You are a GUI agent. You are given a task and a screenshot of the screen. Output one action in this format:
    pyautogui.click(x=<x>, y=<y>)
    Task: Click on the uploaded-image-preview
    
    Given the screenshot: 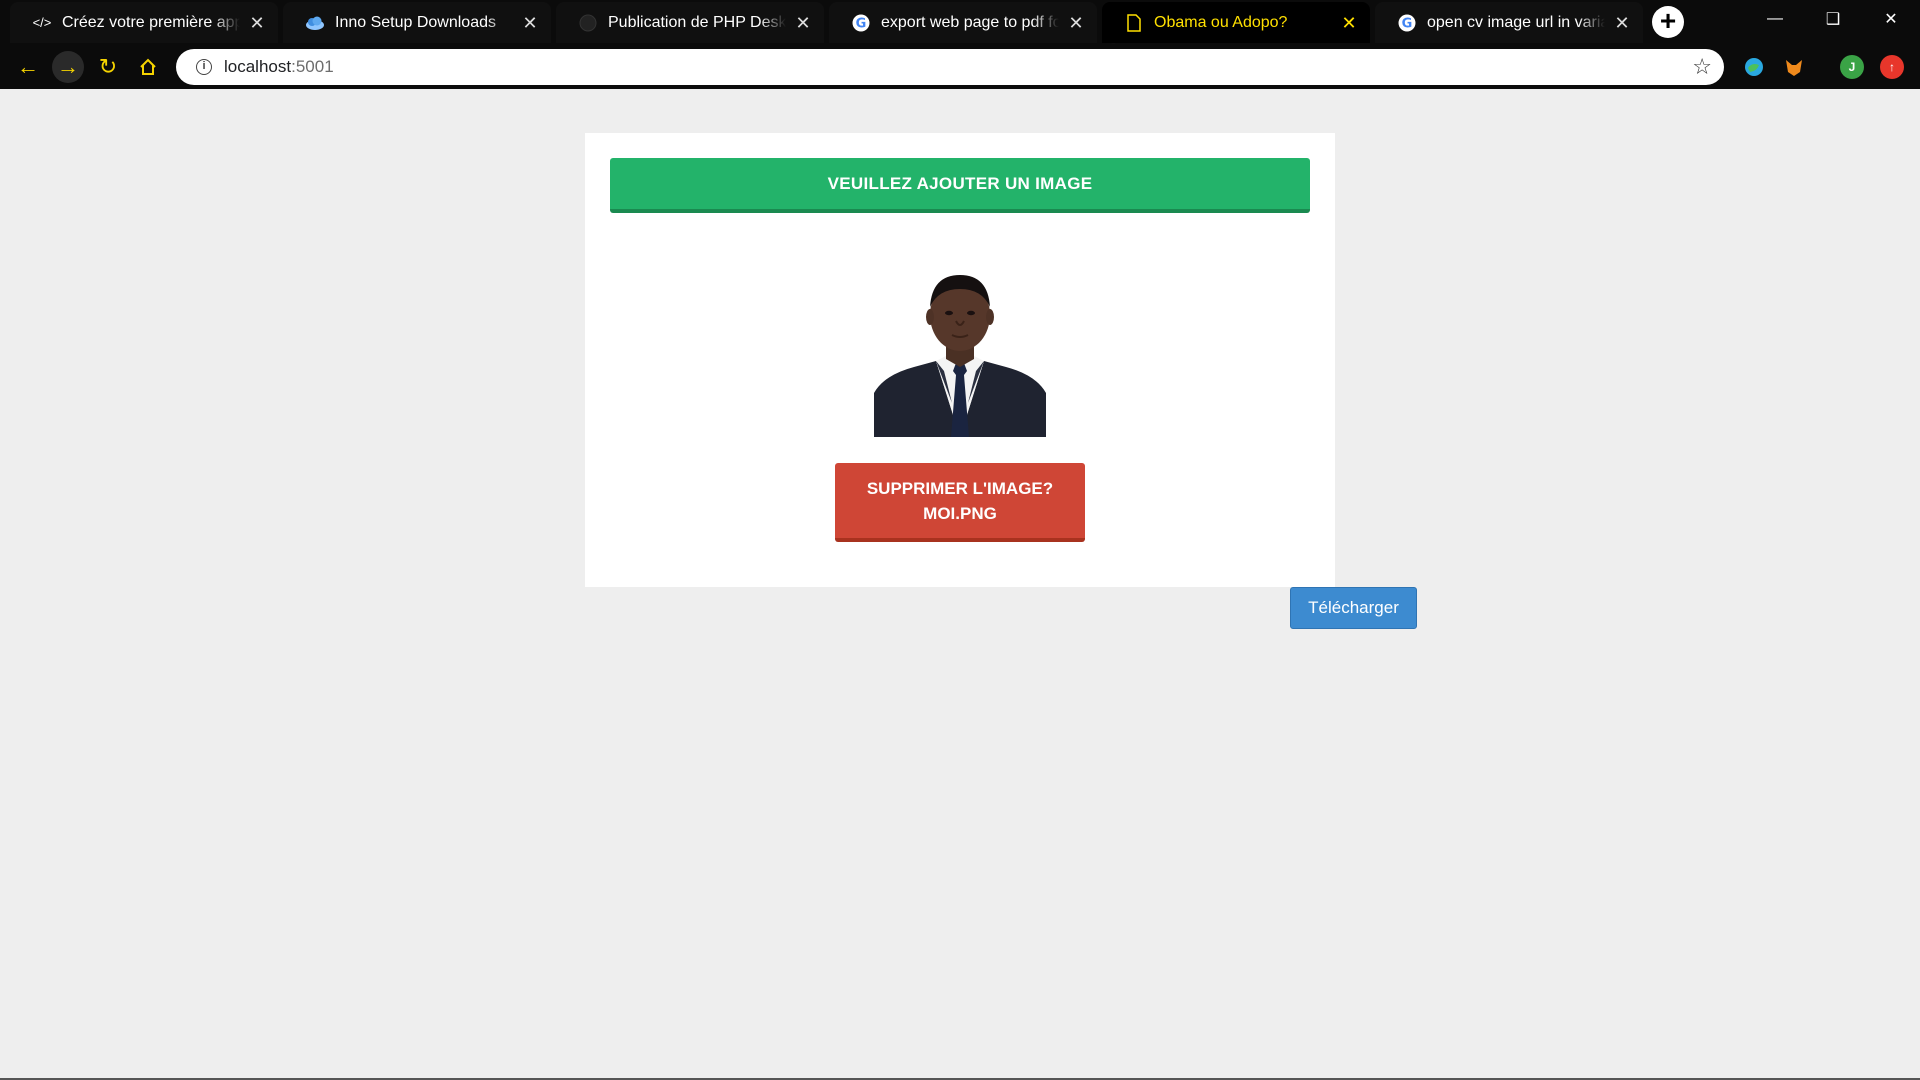 What is the action you would take?
    pyautogui.click(x=960, y=350)
    